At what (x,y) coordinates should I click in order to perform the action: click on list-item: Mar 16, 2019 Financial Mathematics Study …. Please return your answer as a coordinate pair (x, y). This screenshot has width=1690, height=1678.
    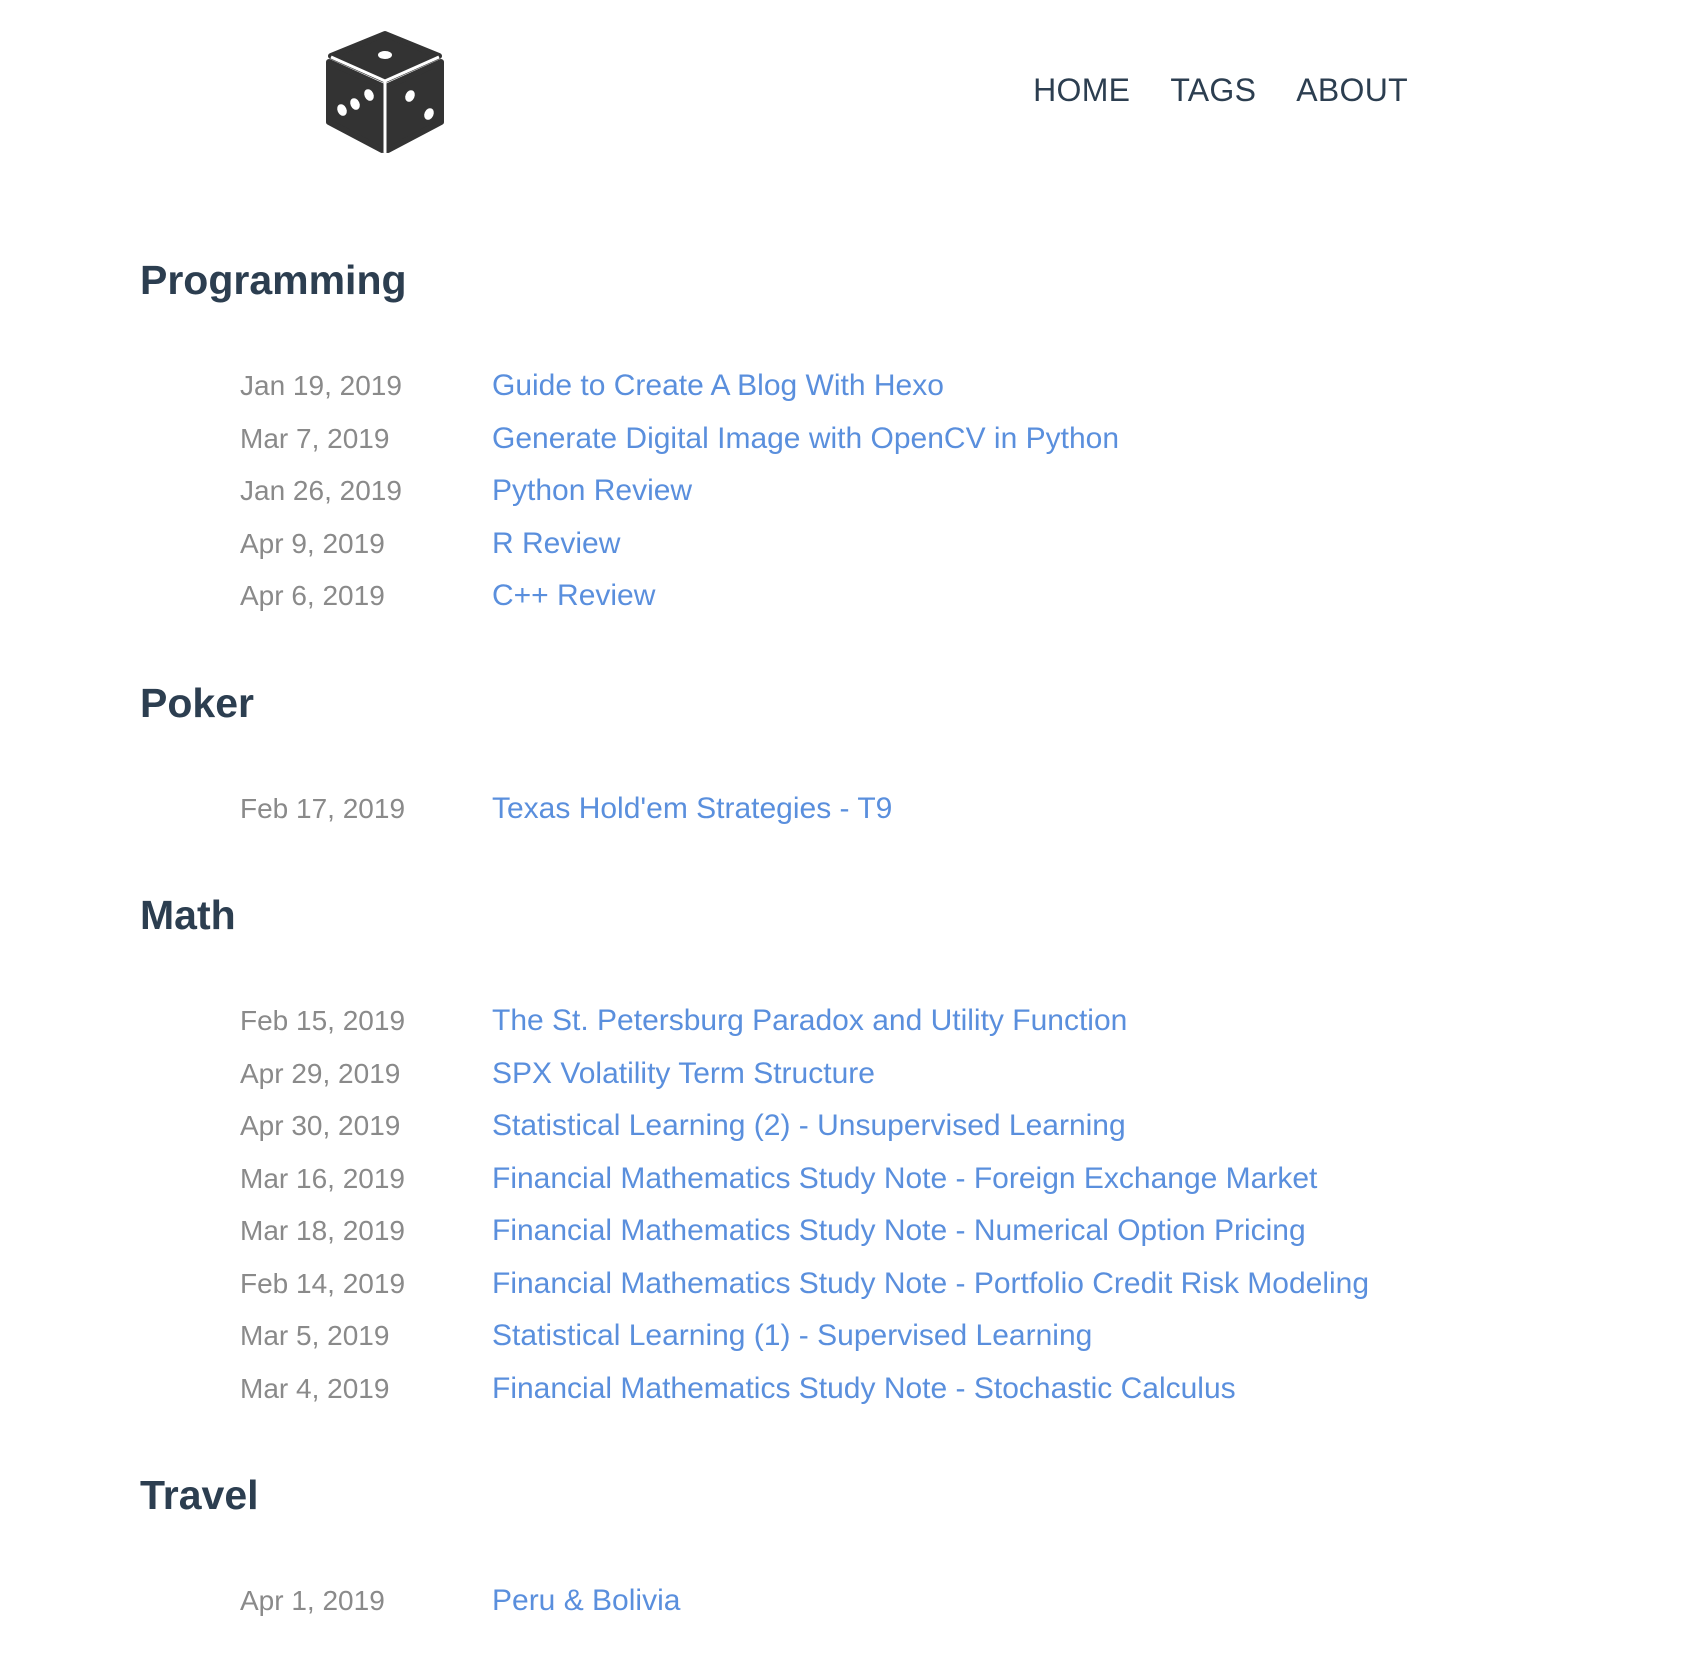
    Looking at the image, I should click on (840, 1179).